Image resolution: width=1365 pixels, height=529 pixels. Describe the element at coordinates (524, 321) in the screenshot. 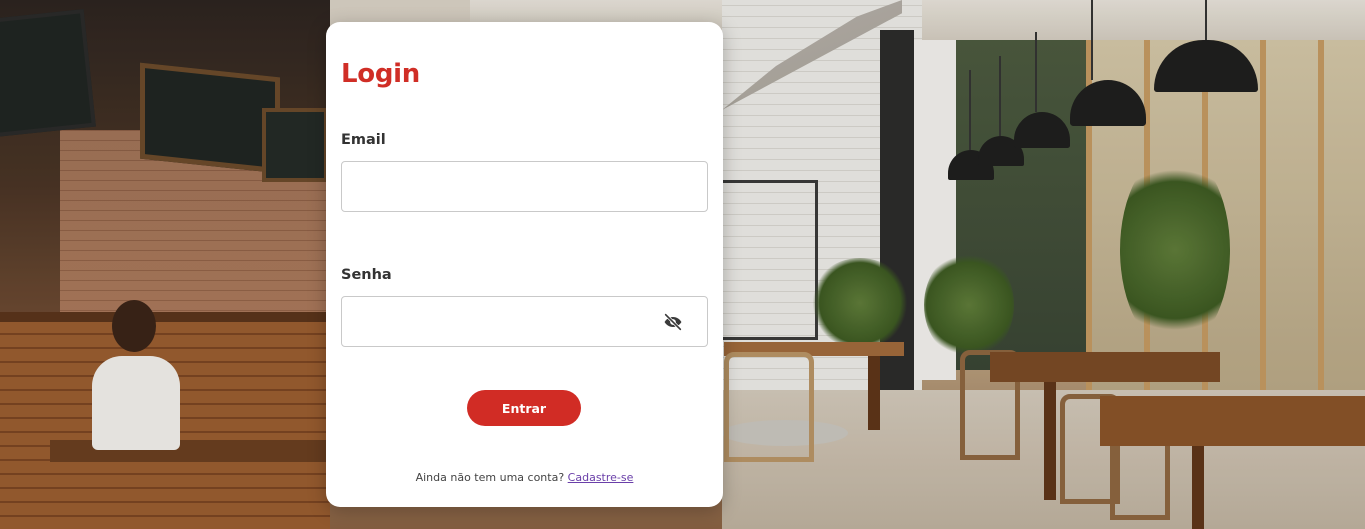

I see `password-field` at that location.